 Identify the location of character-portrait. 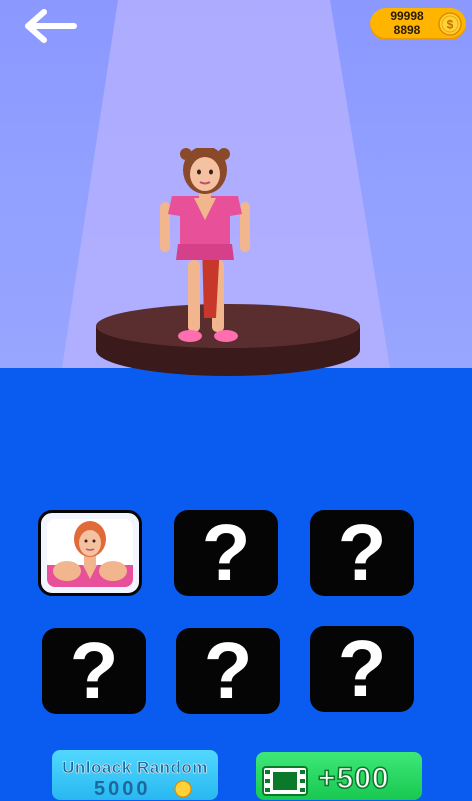
(90, 553).